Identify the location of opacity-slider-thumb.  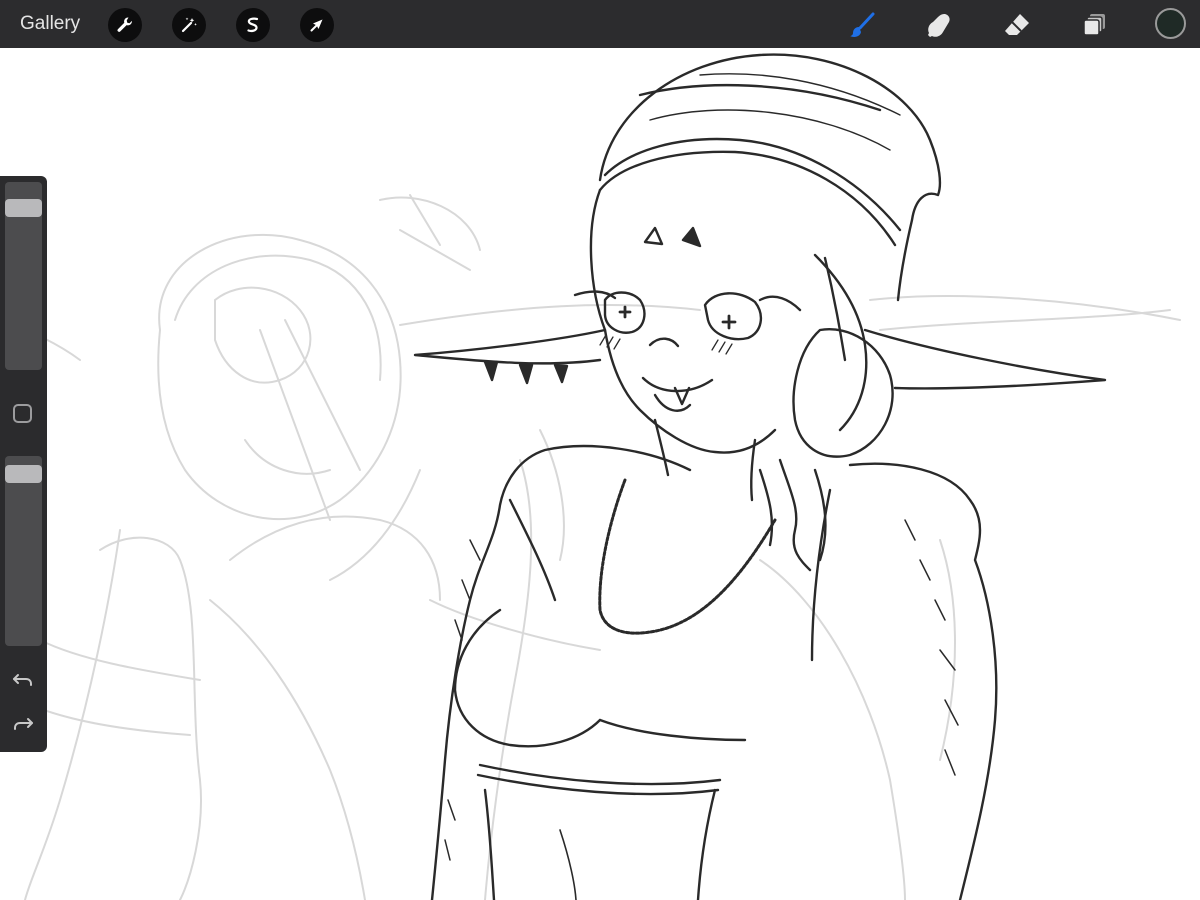
(23, 474).